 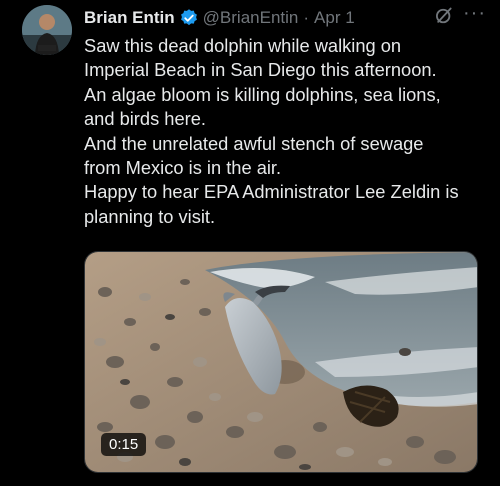 I want to click on tweet-text-line: from Mexico is in the air., so click(x=183, y=168).